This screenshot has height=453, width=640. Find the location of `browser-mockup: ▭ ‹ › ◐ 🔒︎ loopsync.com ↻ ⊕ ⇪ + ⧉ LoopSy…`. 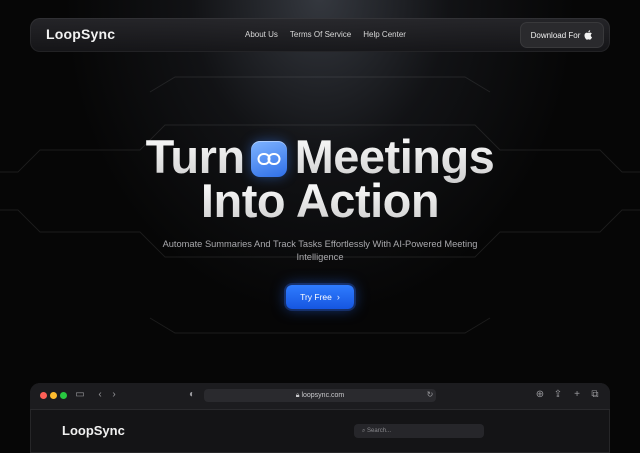

browser-mockup: ▭ ‹ › ◐ 🔒︎ loopsync.com ↻ ⊕ ⇪ + ⧉ LoopSy… is located at coordinates (320, 418).